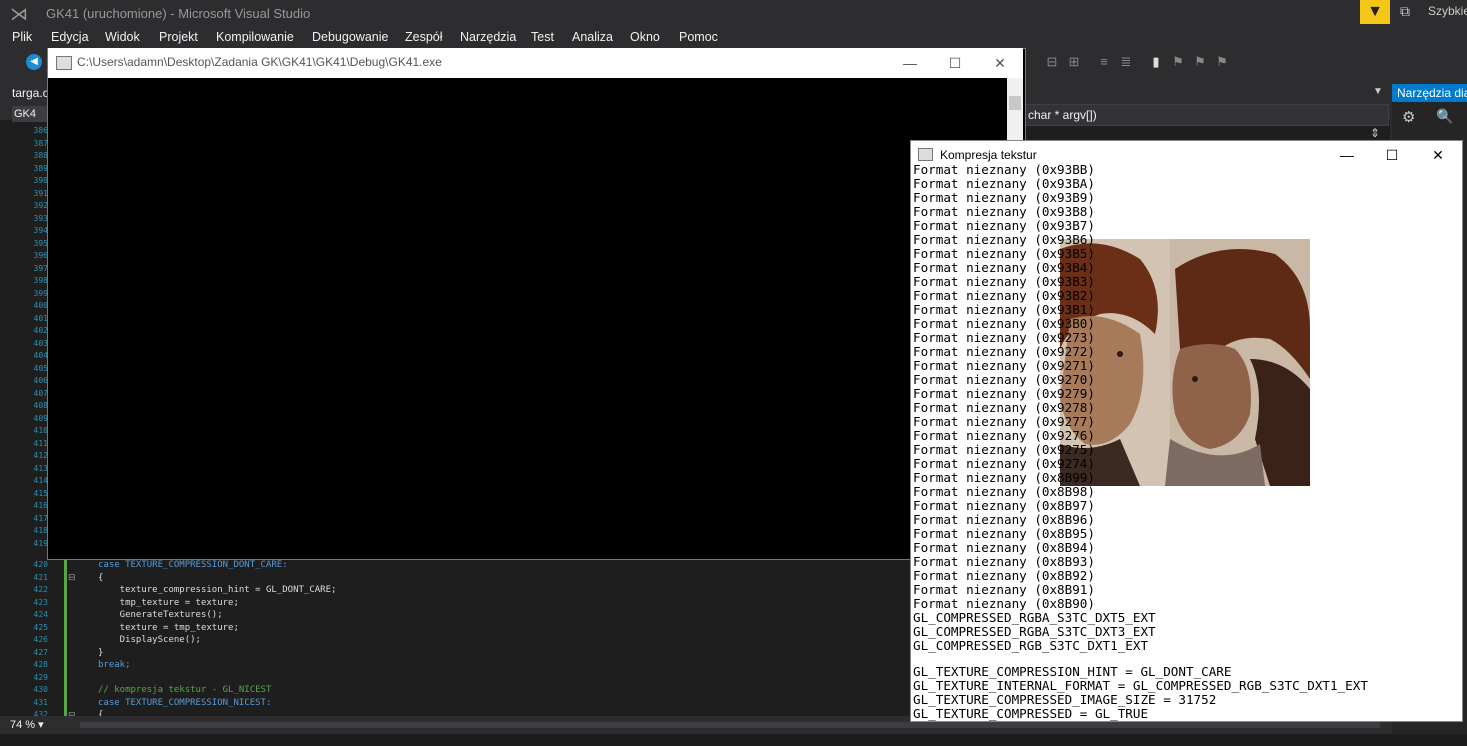 The height and width of the screenshot is (746, 1467). What do you see at coordinates (1375, 12) in the screenshot?
I see `filter-icon: ▼` at bounding box center [1375, 12].